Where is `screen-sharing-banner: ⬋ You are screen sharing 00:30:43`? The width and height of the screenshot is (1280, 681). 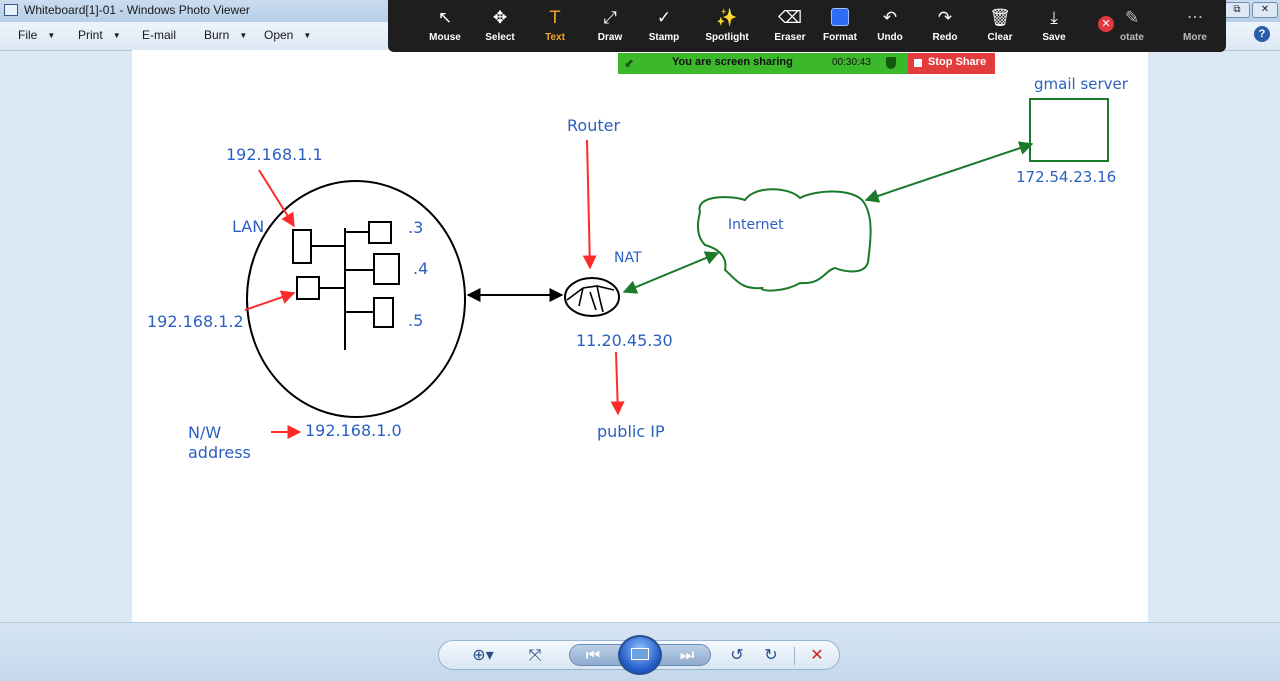
screen-sharing-banner: ⬋ You are screen sharing 00:30:43 is located at coordinates (763, 63).